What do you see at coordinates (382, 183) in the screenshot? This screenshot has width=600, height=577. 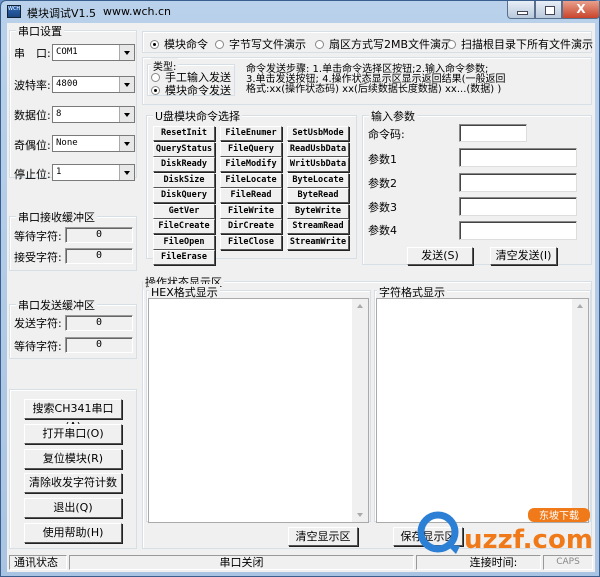 I see `param2-label: 参数2` at bounding box center [382, 183].